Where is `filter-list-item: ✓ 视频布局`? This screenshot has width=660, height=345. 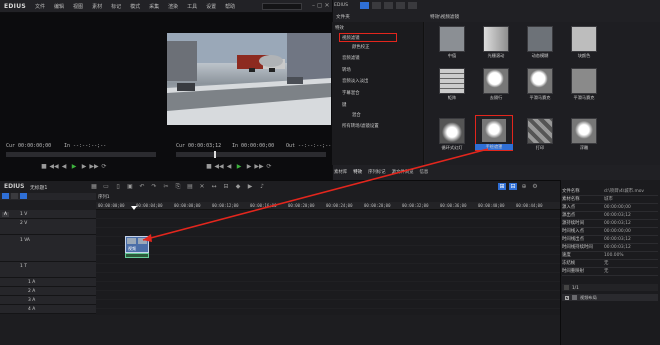 filter-list-item: ✓ 视频布局 is located at coordinates (610, 297).